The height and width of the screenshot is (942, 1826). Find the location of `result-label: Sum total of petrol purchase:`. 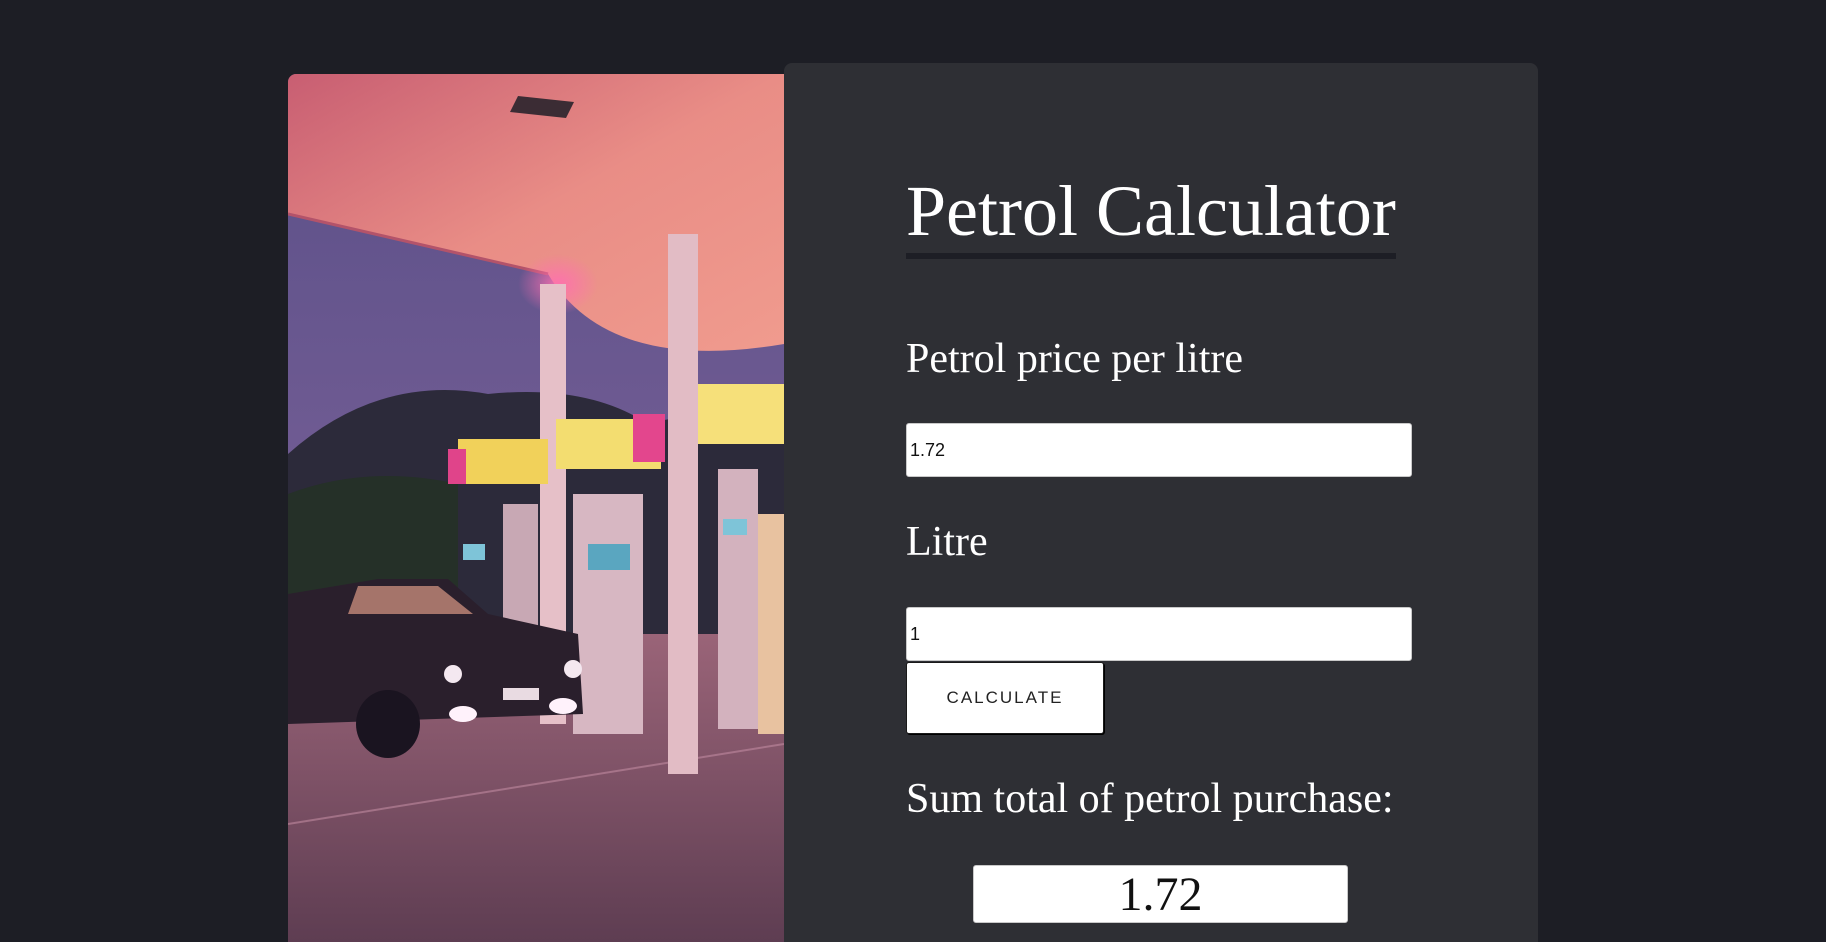

result-label: Sum total of petrol purchase: is located at coordinates (1150, 799).